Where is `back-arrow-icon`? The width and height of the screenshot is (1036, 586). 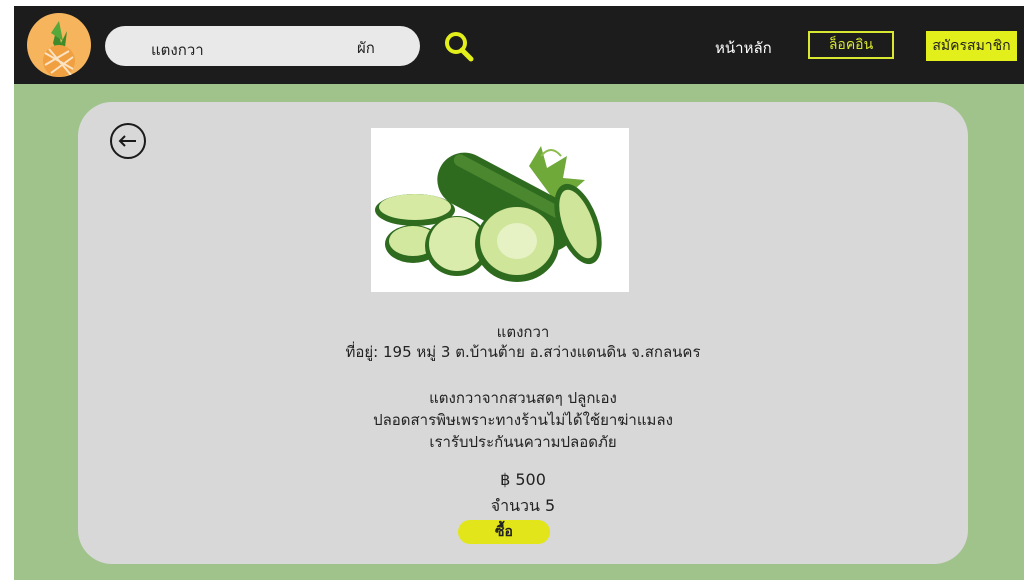
back-arrow-icon is located at coordinates (128, 141).